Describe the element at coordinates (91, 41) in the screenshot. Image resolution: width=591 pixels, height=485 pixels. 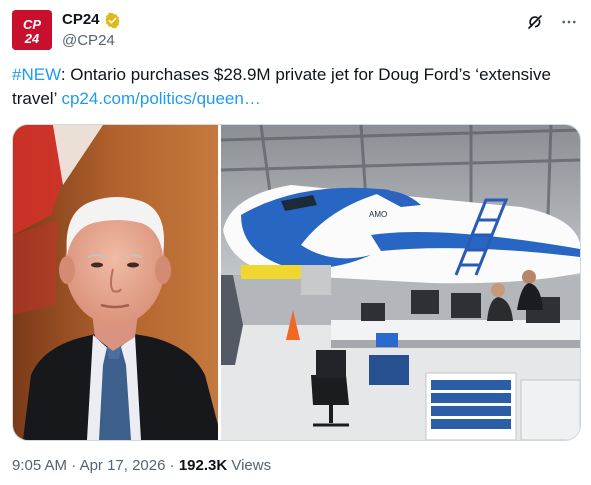
I see `handle: @CP24` at that location.